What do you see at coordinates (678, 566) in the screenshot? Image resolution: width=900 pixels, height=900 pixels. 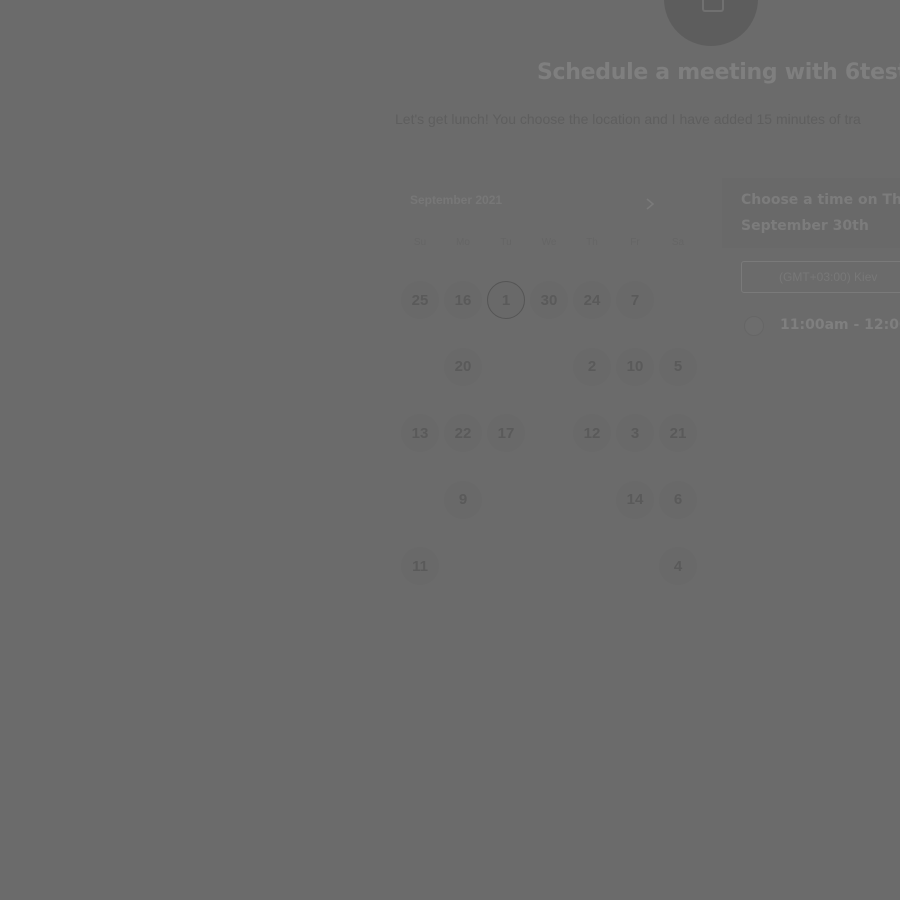 I see `calendar-day: 4` at bounding box center [678, 566].